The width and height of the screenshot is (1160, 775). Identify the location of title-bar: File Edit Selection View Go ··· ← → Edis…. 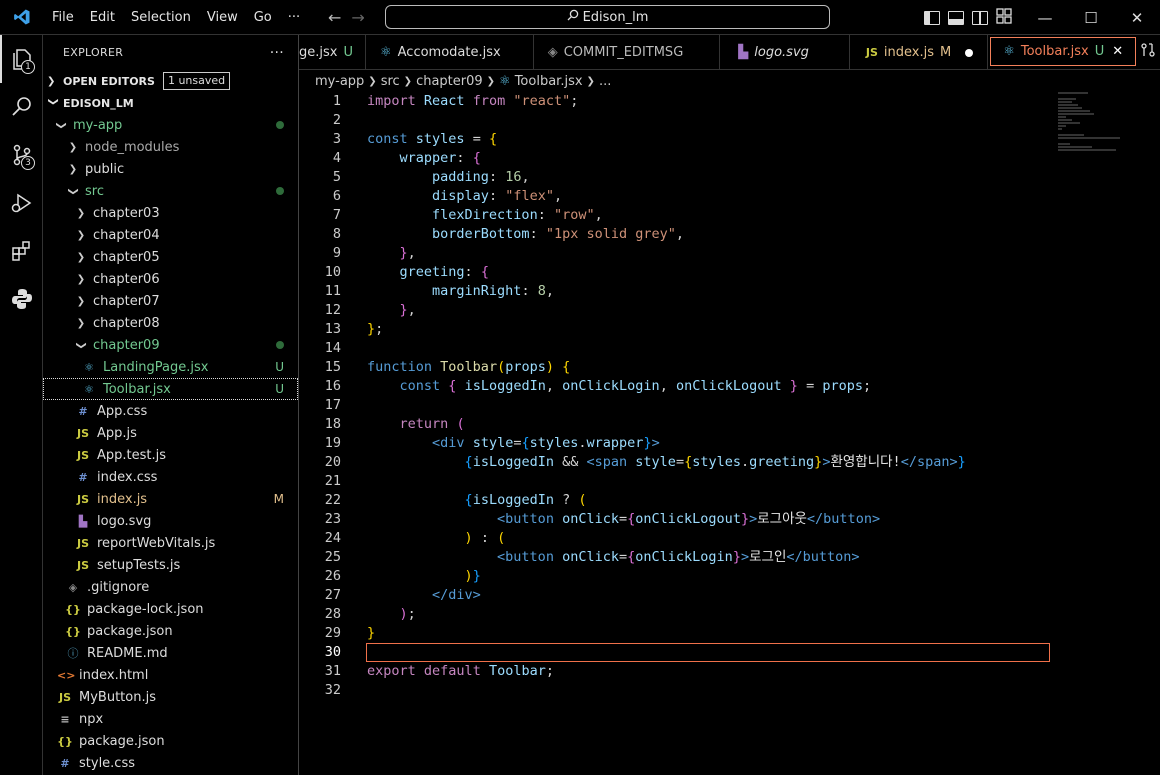
(580, 17).